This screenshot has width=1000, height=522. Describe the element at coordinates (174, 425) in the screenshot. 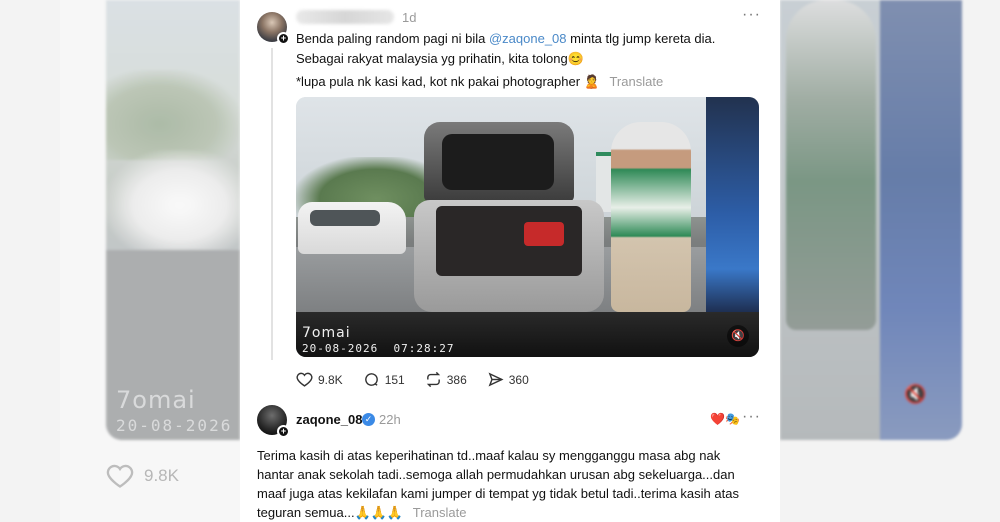

I see `background-watermark-date: 20-08-2026` at that location.